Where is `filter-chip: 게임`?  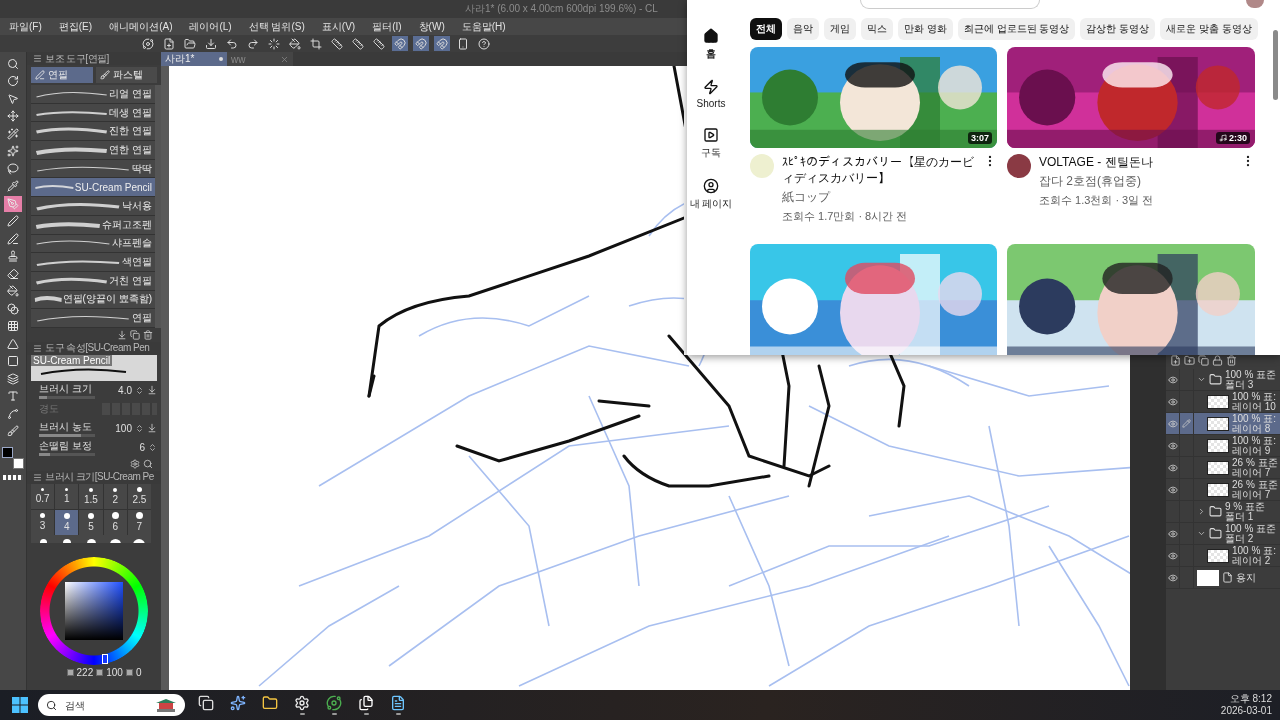
filter-chip: 게임 is located at coordinates (840, 29).